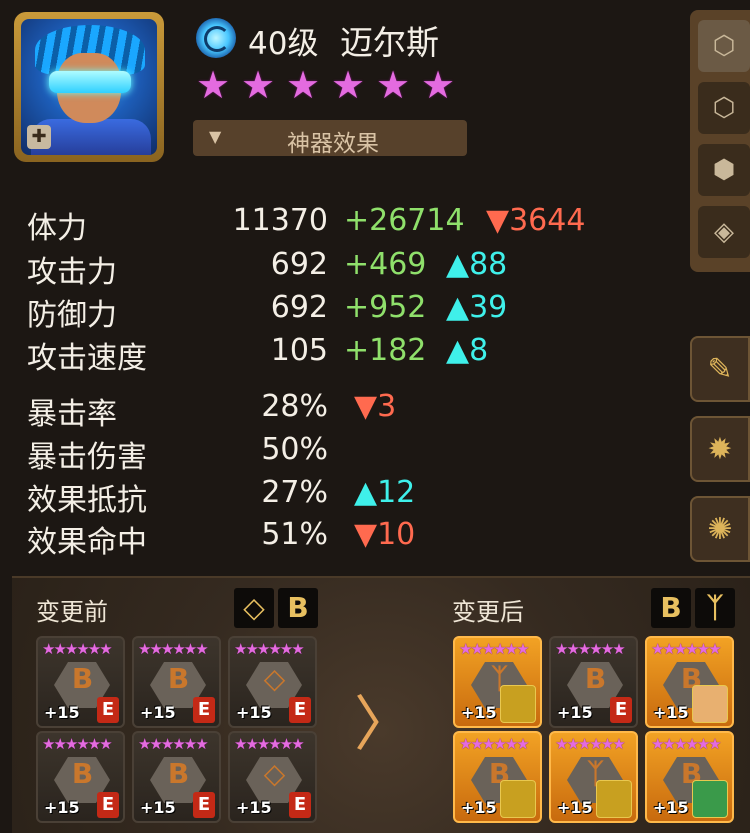  I want to click on side-tab-panel: ⬡ ⬡ ⬢ ◈, so click(720, 141).